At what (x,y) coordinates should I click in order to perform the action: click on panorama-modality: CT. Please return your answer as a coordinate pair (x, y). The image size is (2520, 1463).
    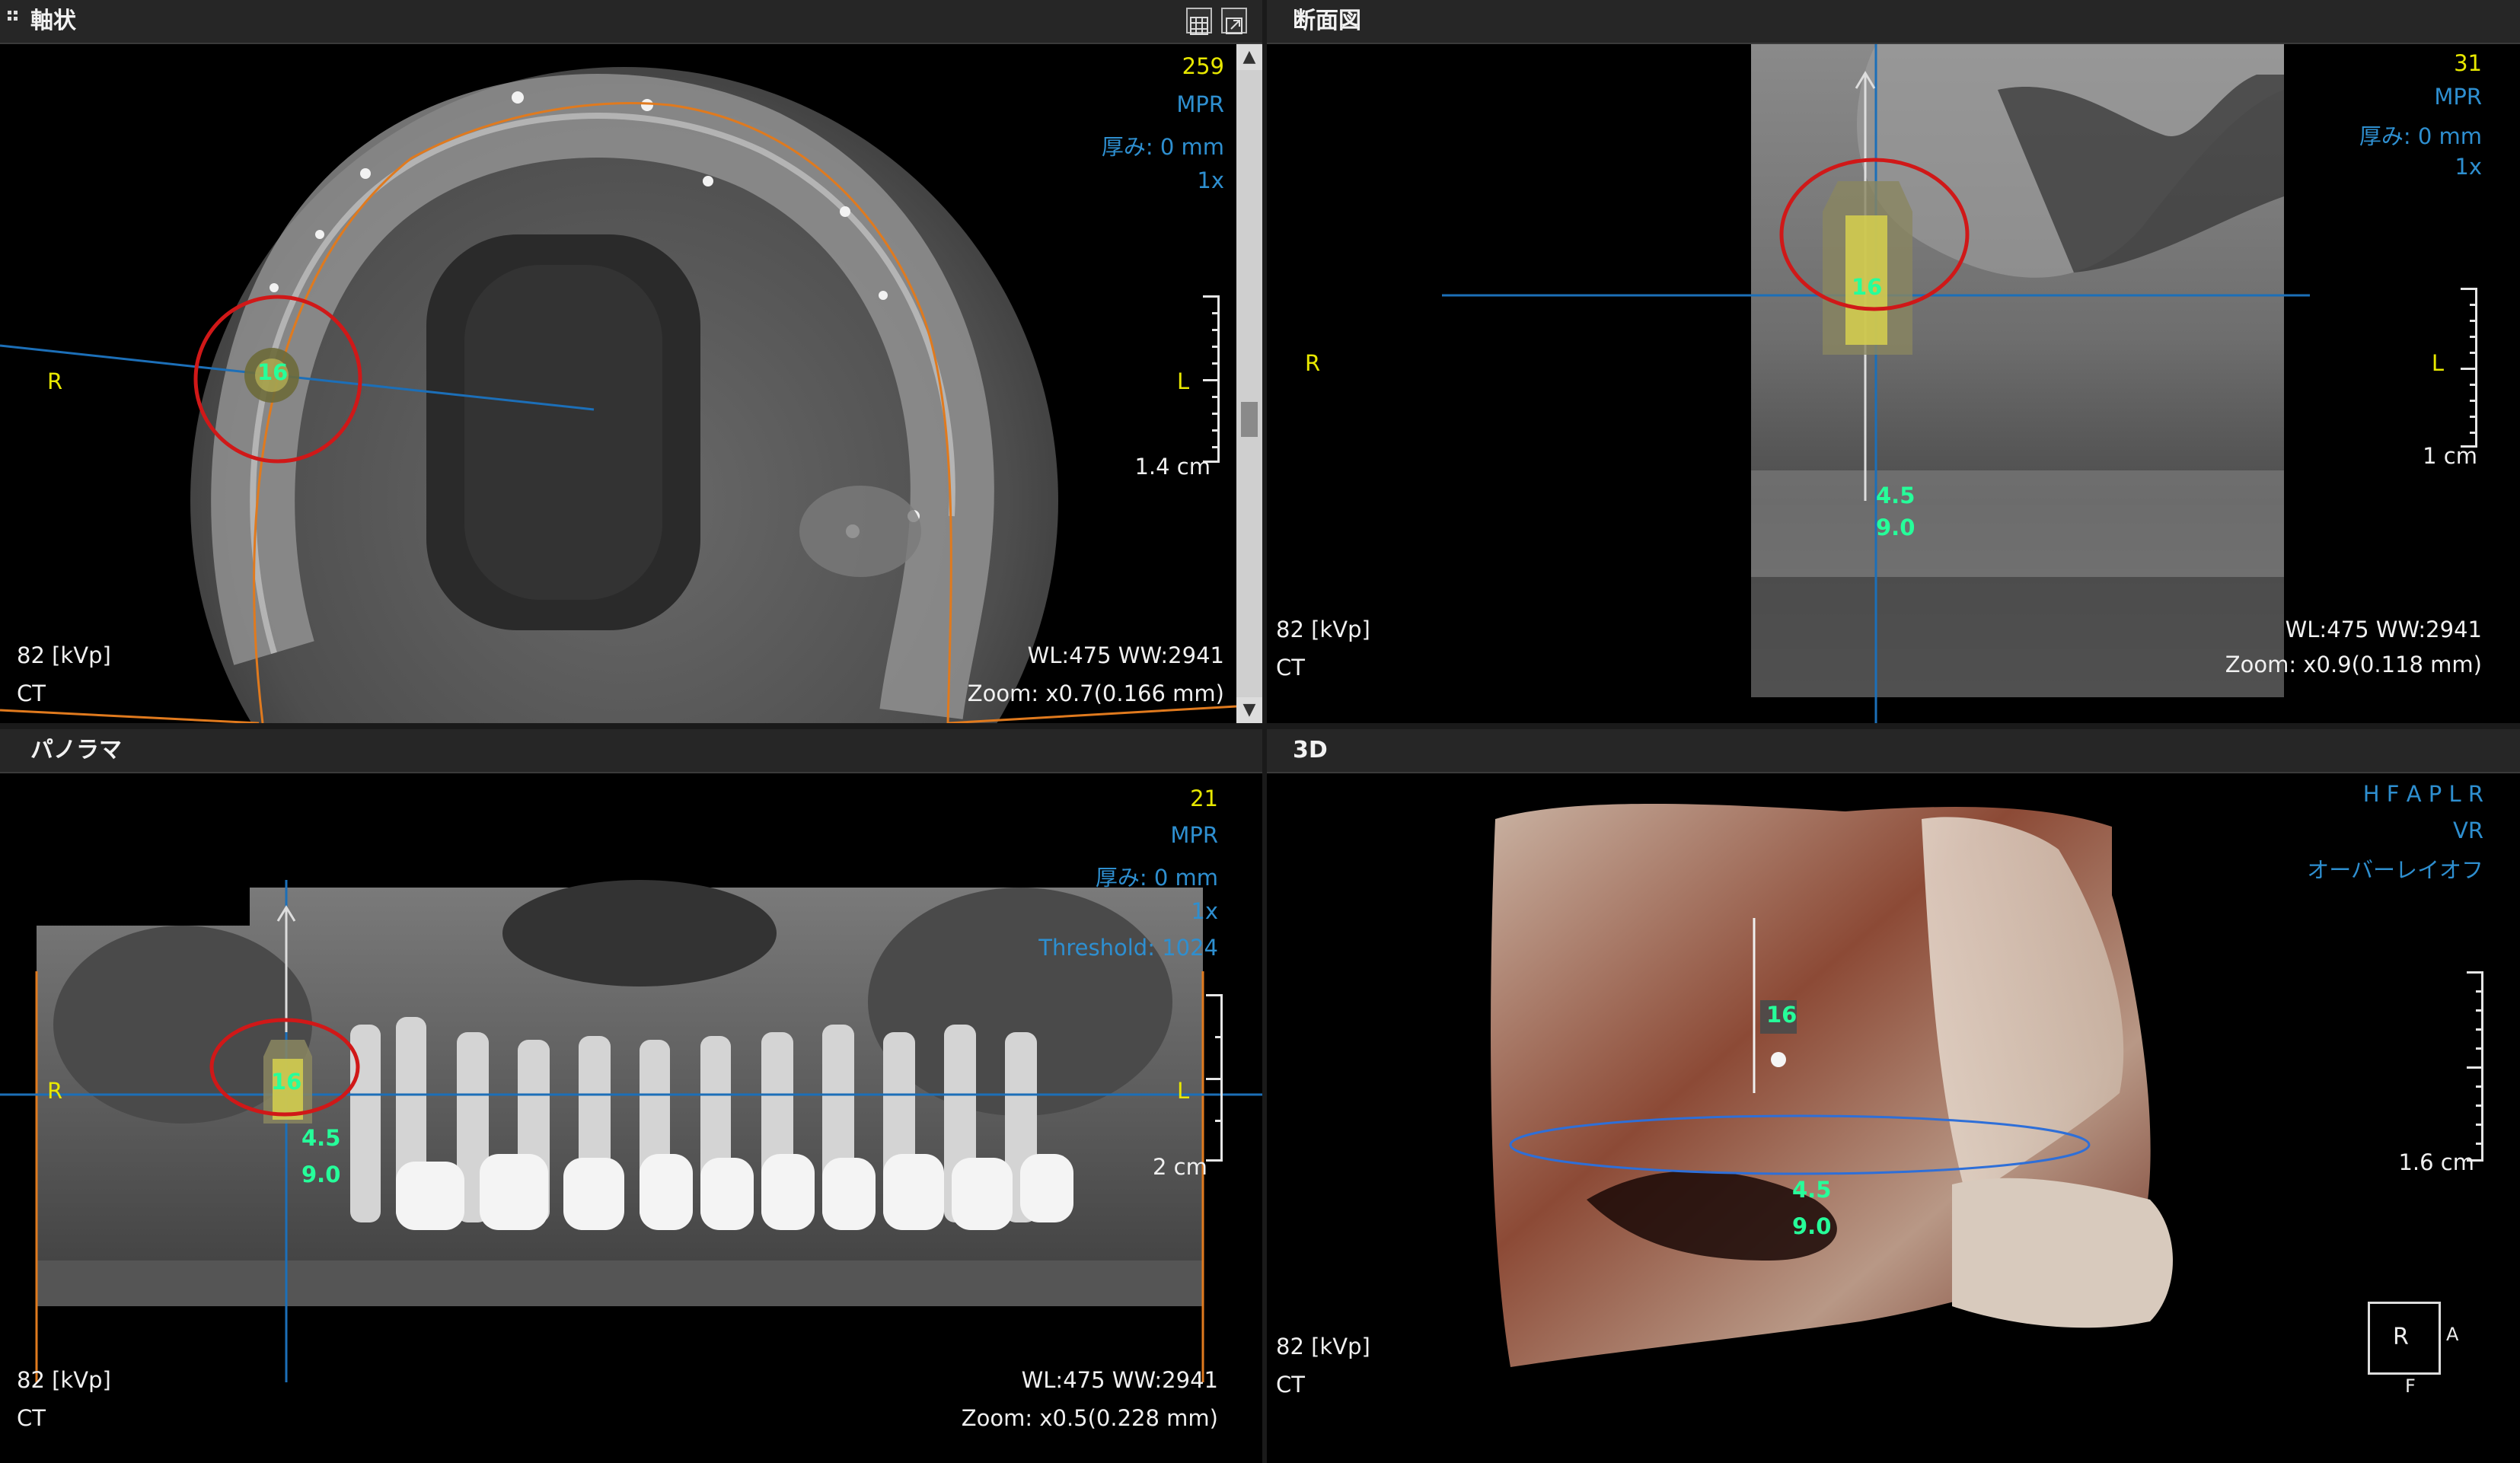
    Looking at the image, I should click on (31, 1418).